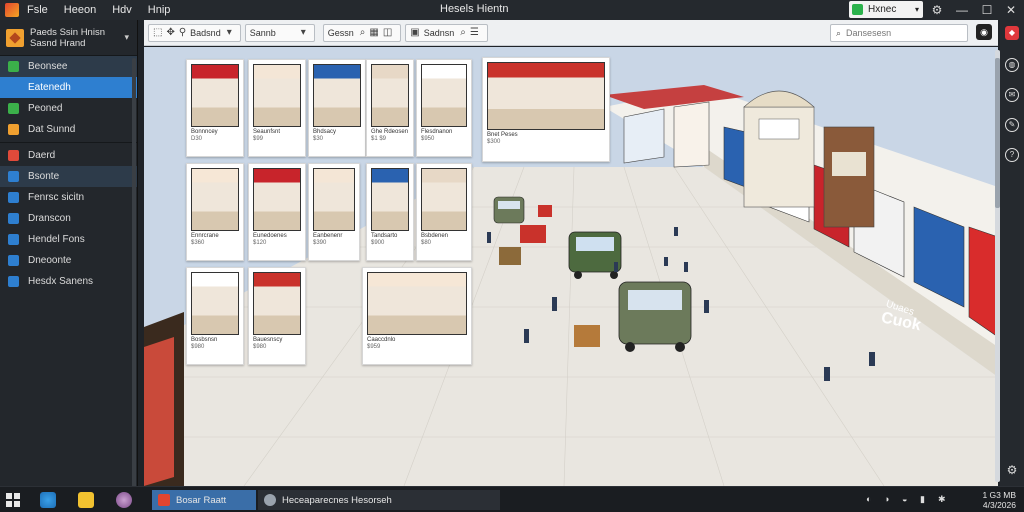 Image resolution: width=1024 pixels, height=512 pixels. Describe the element at coordinates (390, 108) in the screenshot. I see `store-thumbnail: Ghe Rdeosen $1 $9` at that location.